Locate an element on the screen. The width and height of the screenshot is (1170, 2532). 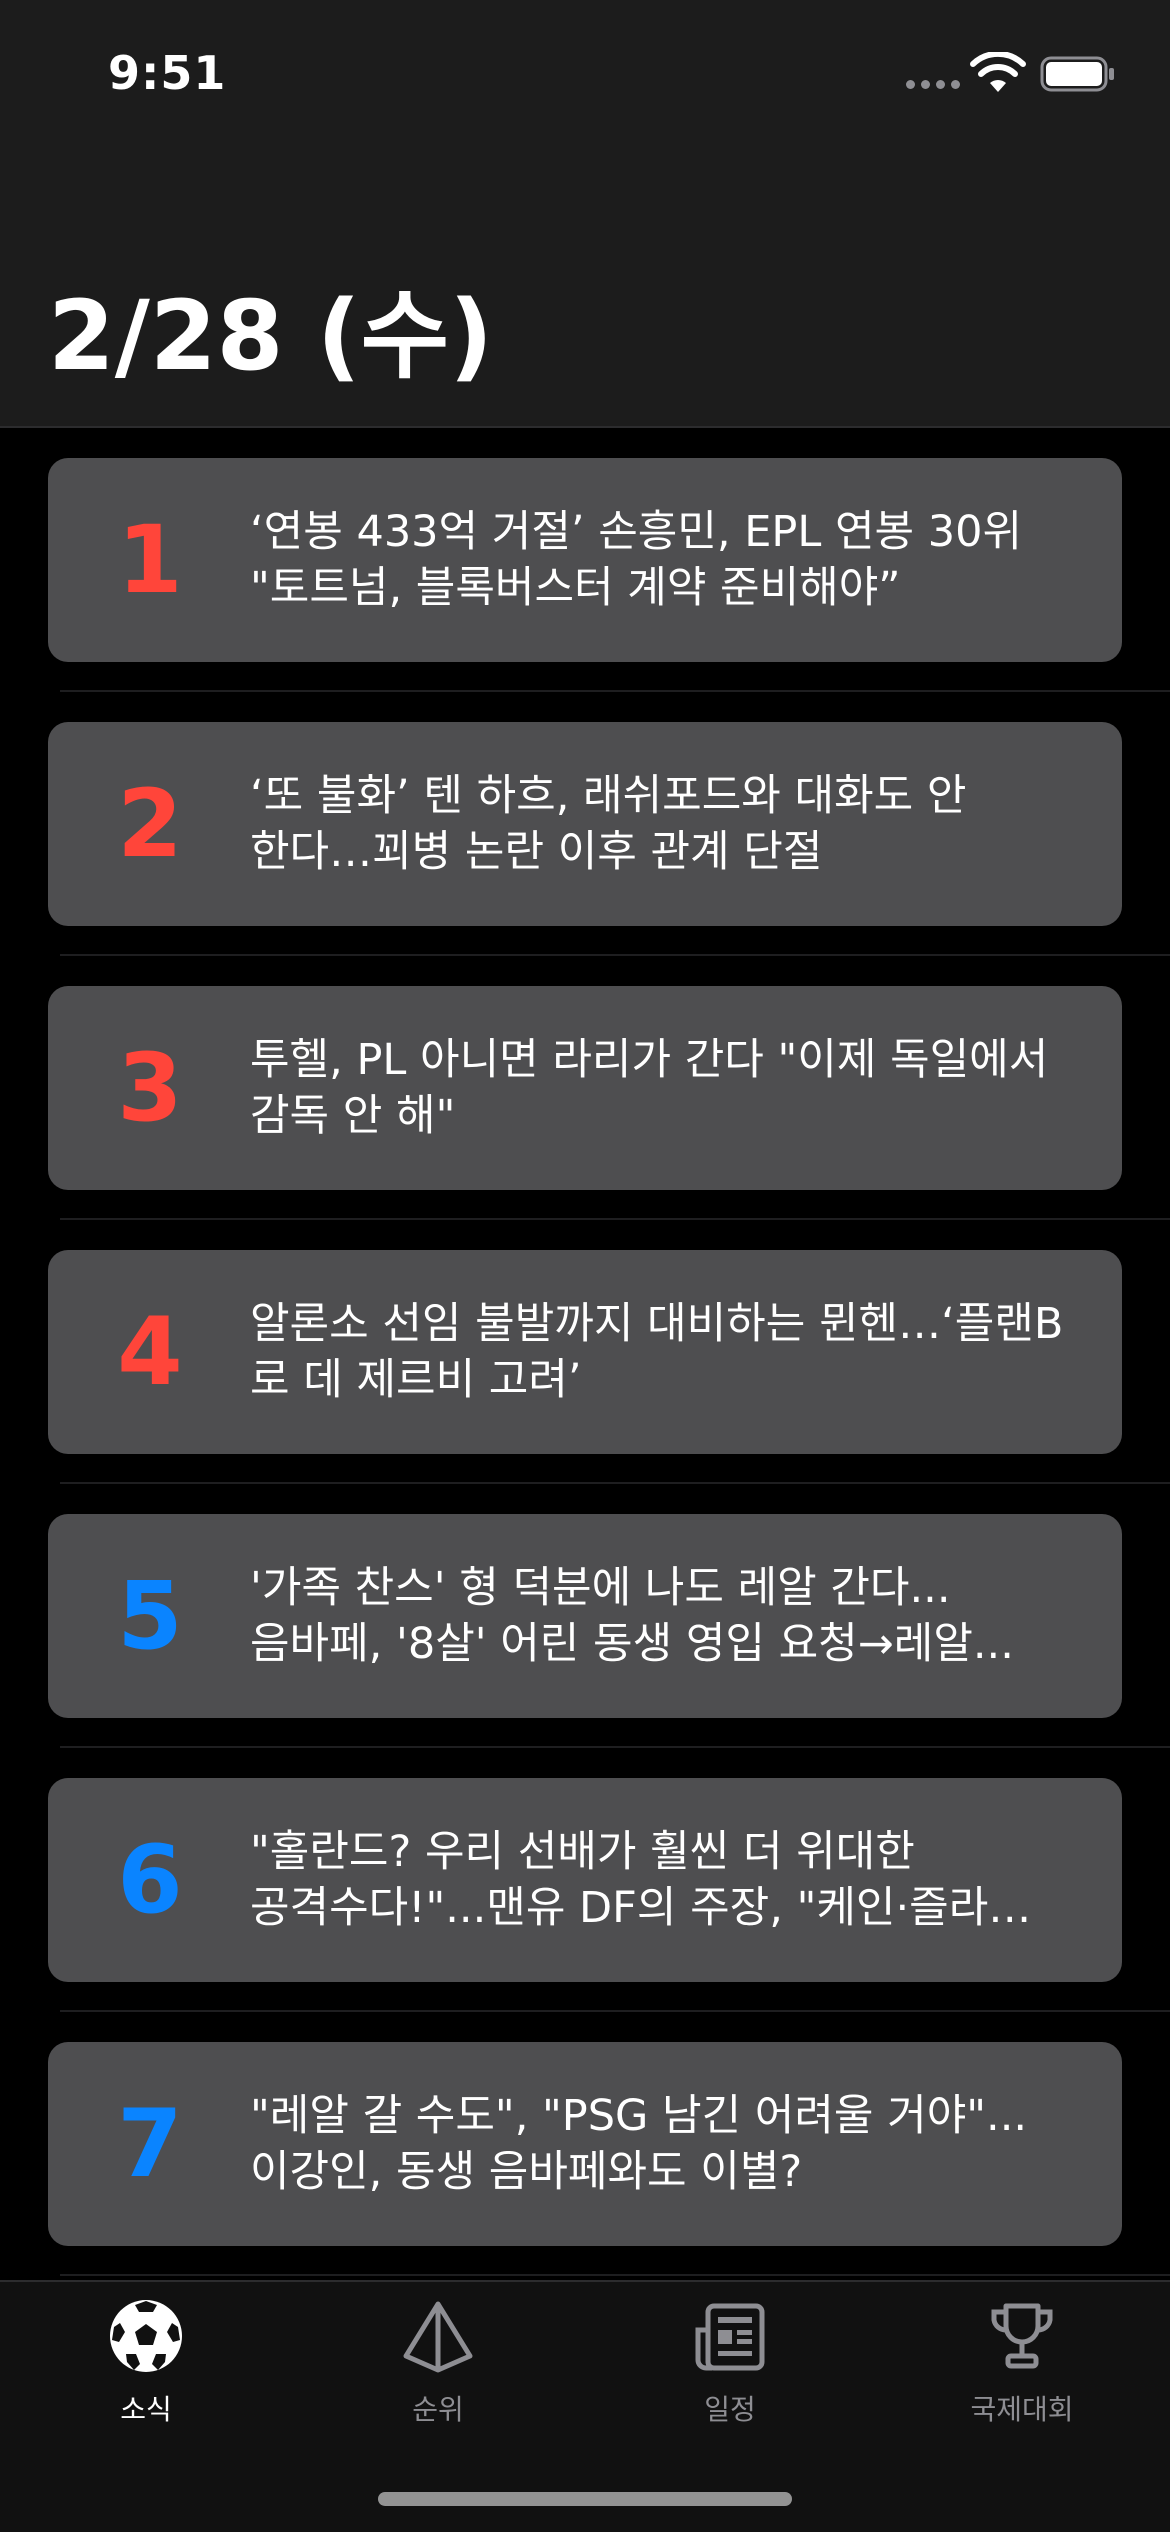
tab-label: 국제대회 is located at coordinates (1022, 2409).